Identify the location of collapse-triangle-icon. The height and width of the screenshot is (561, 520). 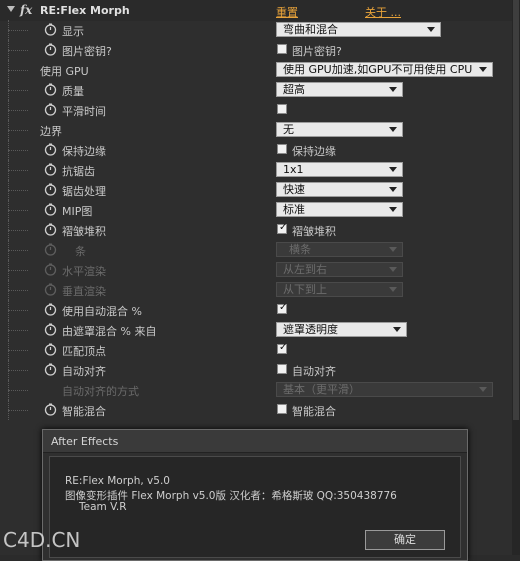
(11, 9).